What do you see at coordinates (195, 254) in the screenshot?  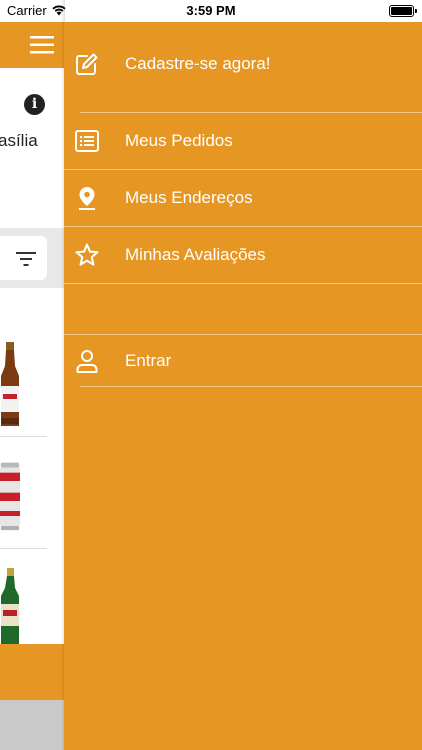 I see `menu-item-label: Minhas Avaliações` at bounding box center [195, 254].